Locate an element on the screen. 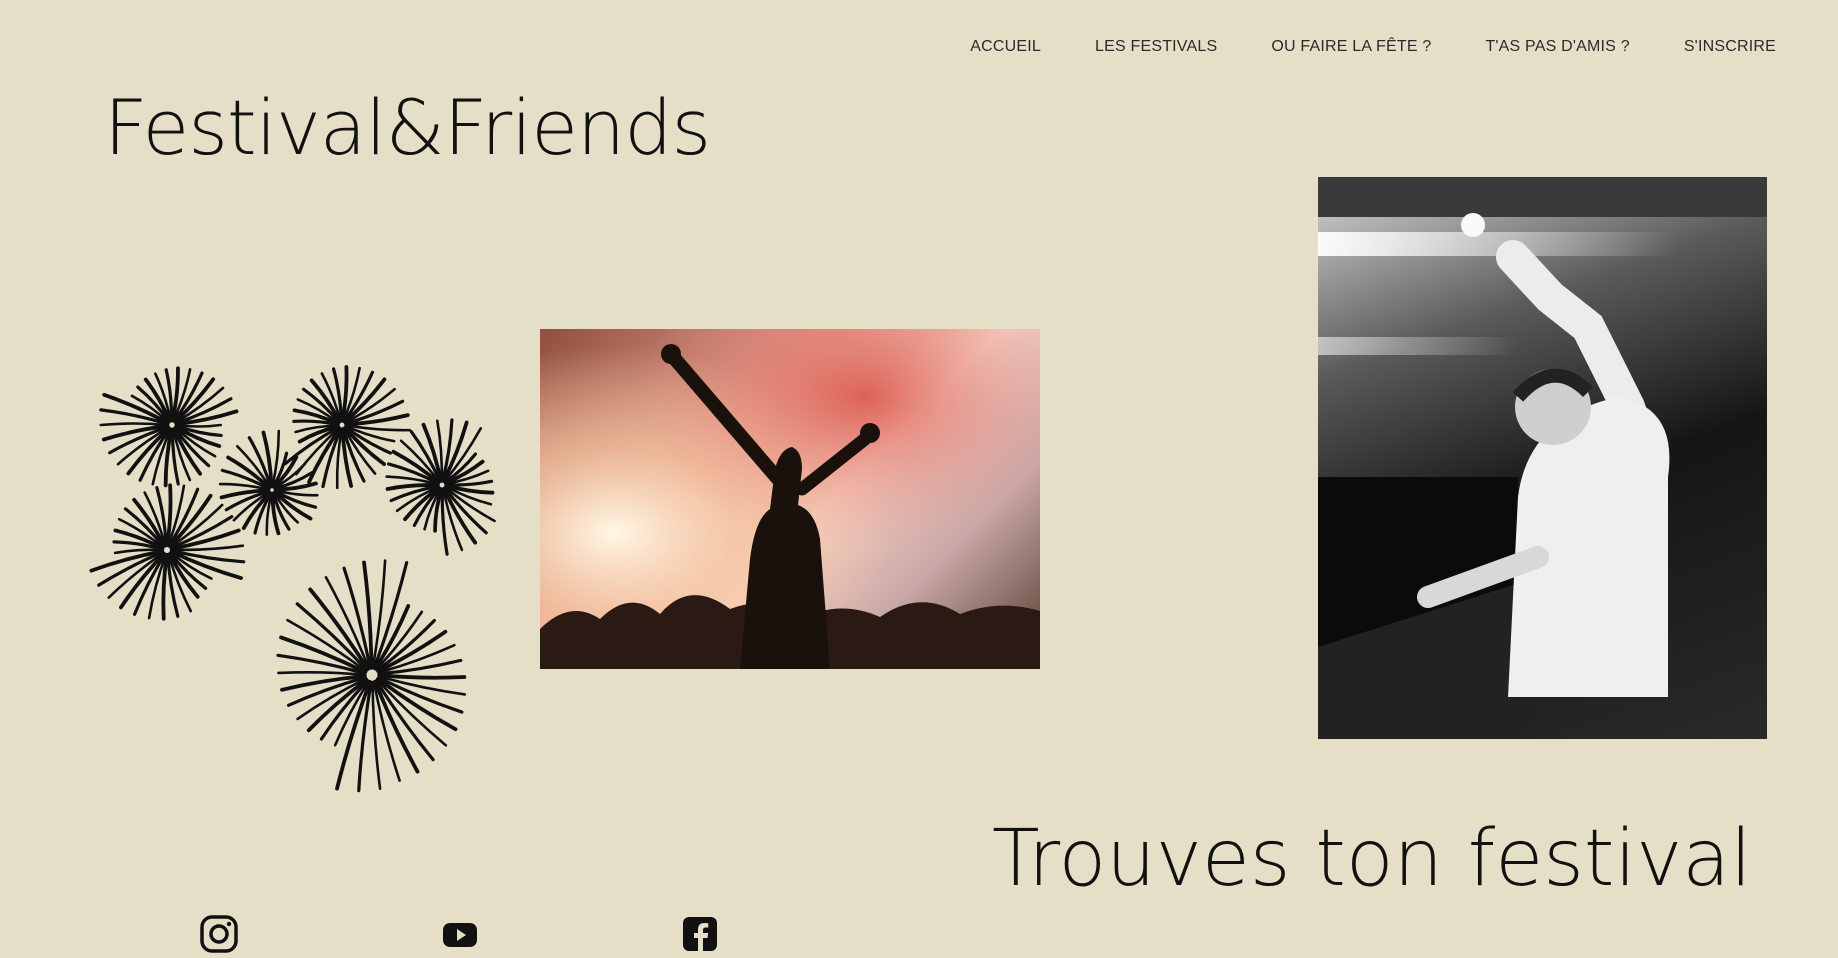 Image resolution: width=1838 pixels, height=958 pixels. social-links is located at coordinates (400, 934).